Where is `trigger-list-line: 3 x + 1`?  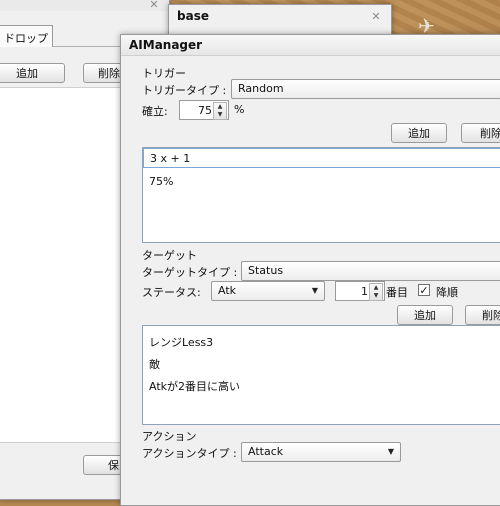 trigger-list-line: 3 x + 1 is located at coordinates (170, 158).